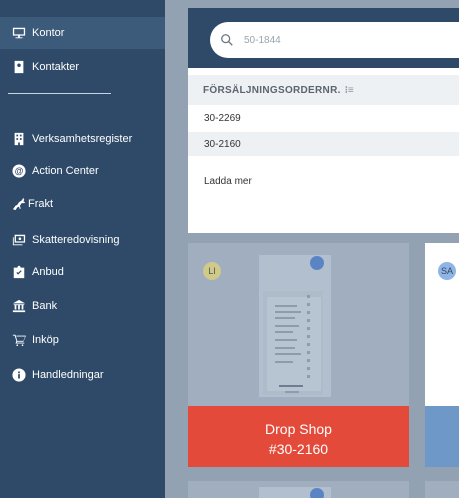  I want to click on card-footer: Drop Shop #30-2160, so click(298, 436).